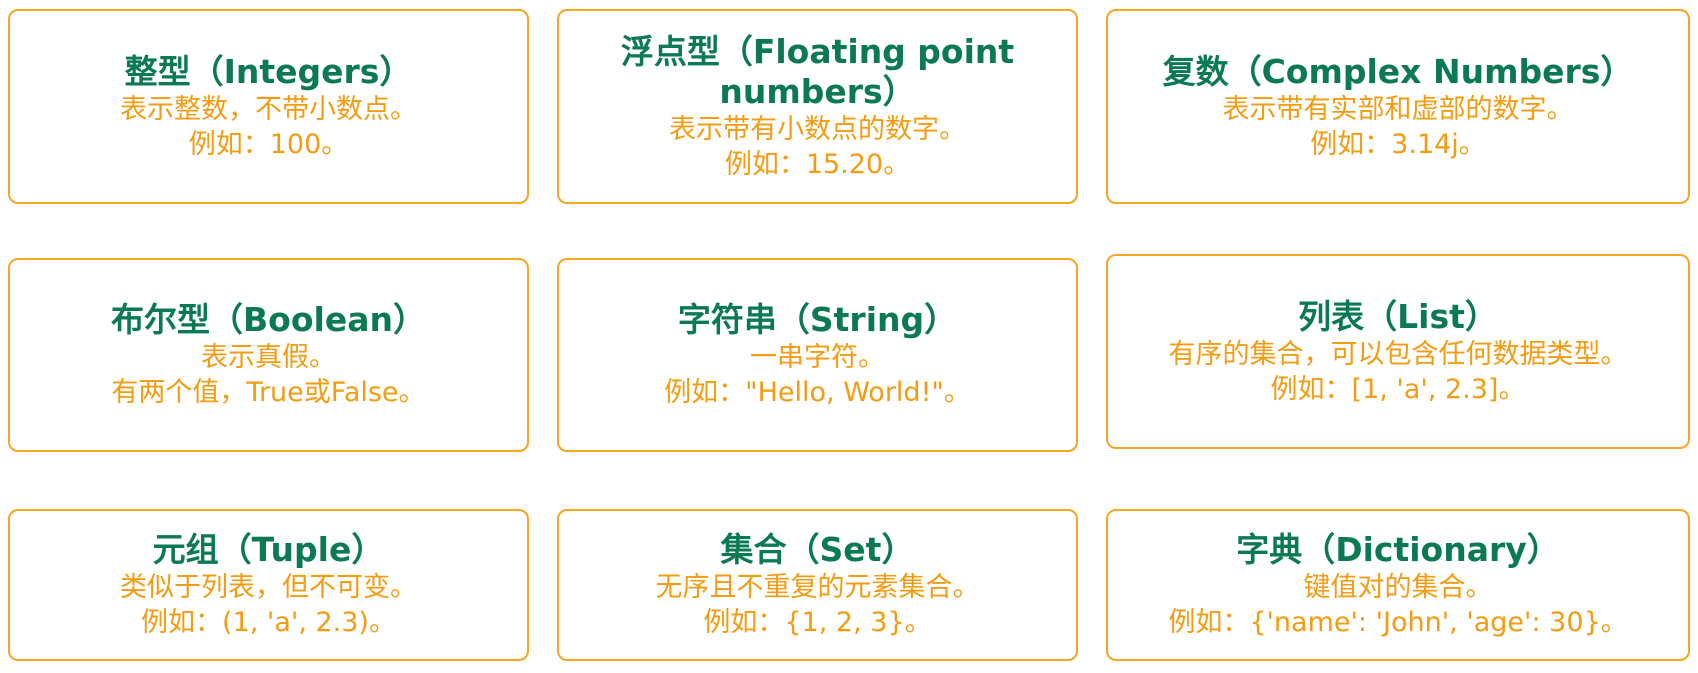 This screenshot has width=1698, height=673. Describe the element at coordinates (268, 549) in the screenshot. I see `card-title: 元组（Tuple）` at that location.